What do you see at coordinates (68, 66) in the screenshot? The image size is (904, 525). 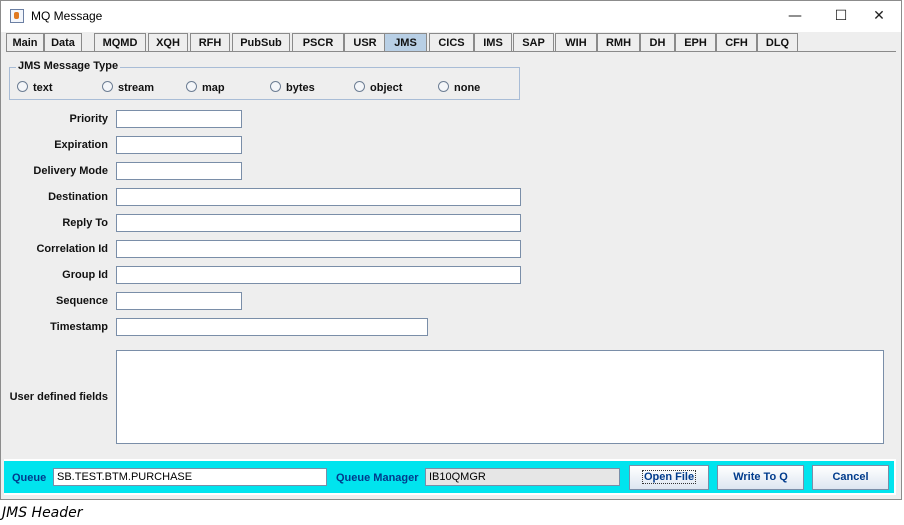 I see `jms-type-title: JMS Message Type` at bounding box center [68, 66].